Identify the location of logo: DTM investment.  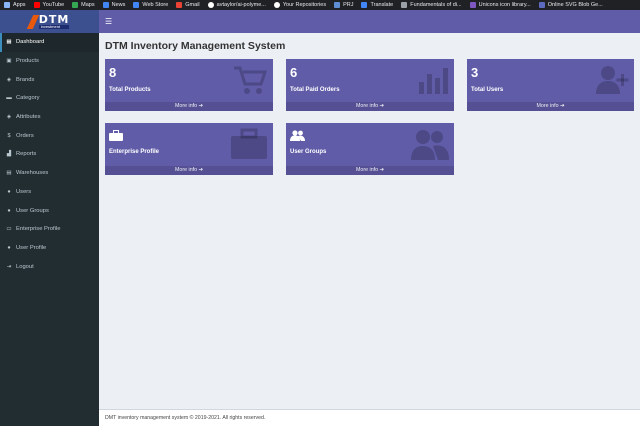
(49, 21).